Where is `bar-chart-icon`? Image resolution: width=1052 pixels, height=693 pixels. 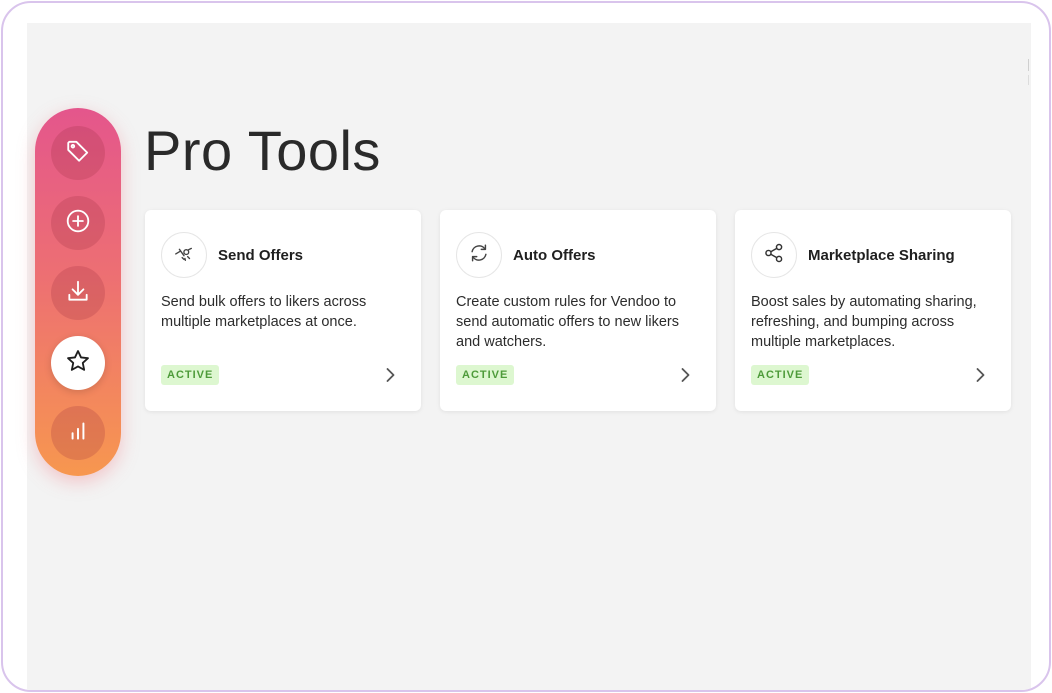 bar-chart-icon is located at coordinates (78, 433).